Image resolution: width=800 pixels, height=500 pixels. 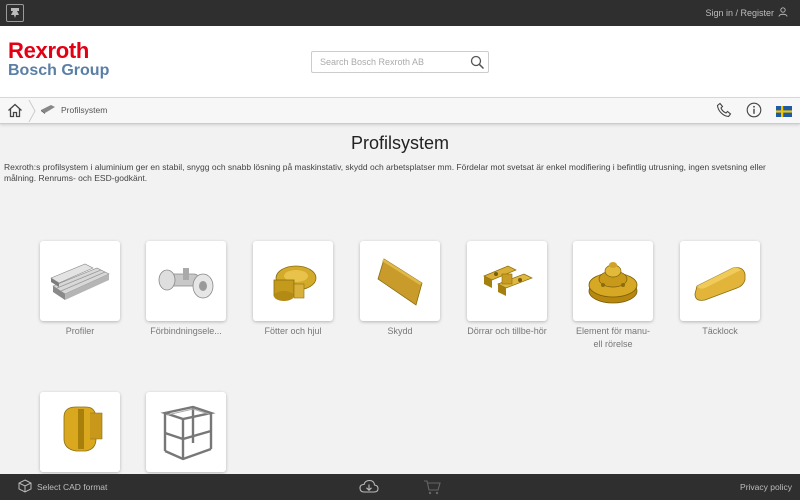 I want to click on category-tile-profiler: Profiler, so click(x=80, y=289).